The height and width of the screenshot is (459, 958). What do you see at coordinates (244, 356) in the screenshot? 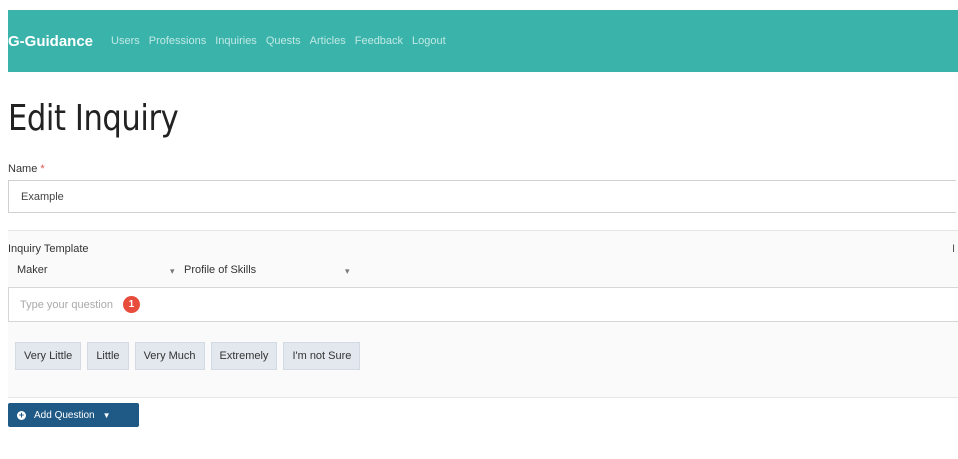
I see `answer-extremely: Extremely` at bounding box center [244, 356].